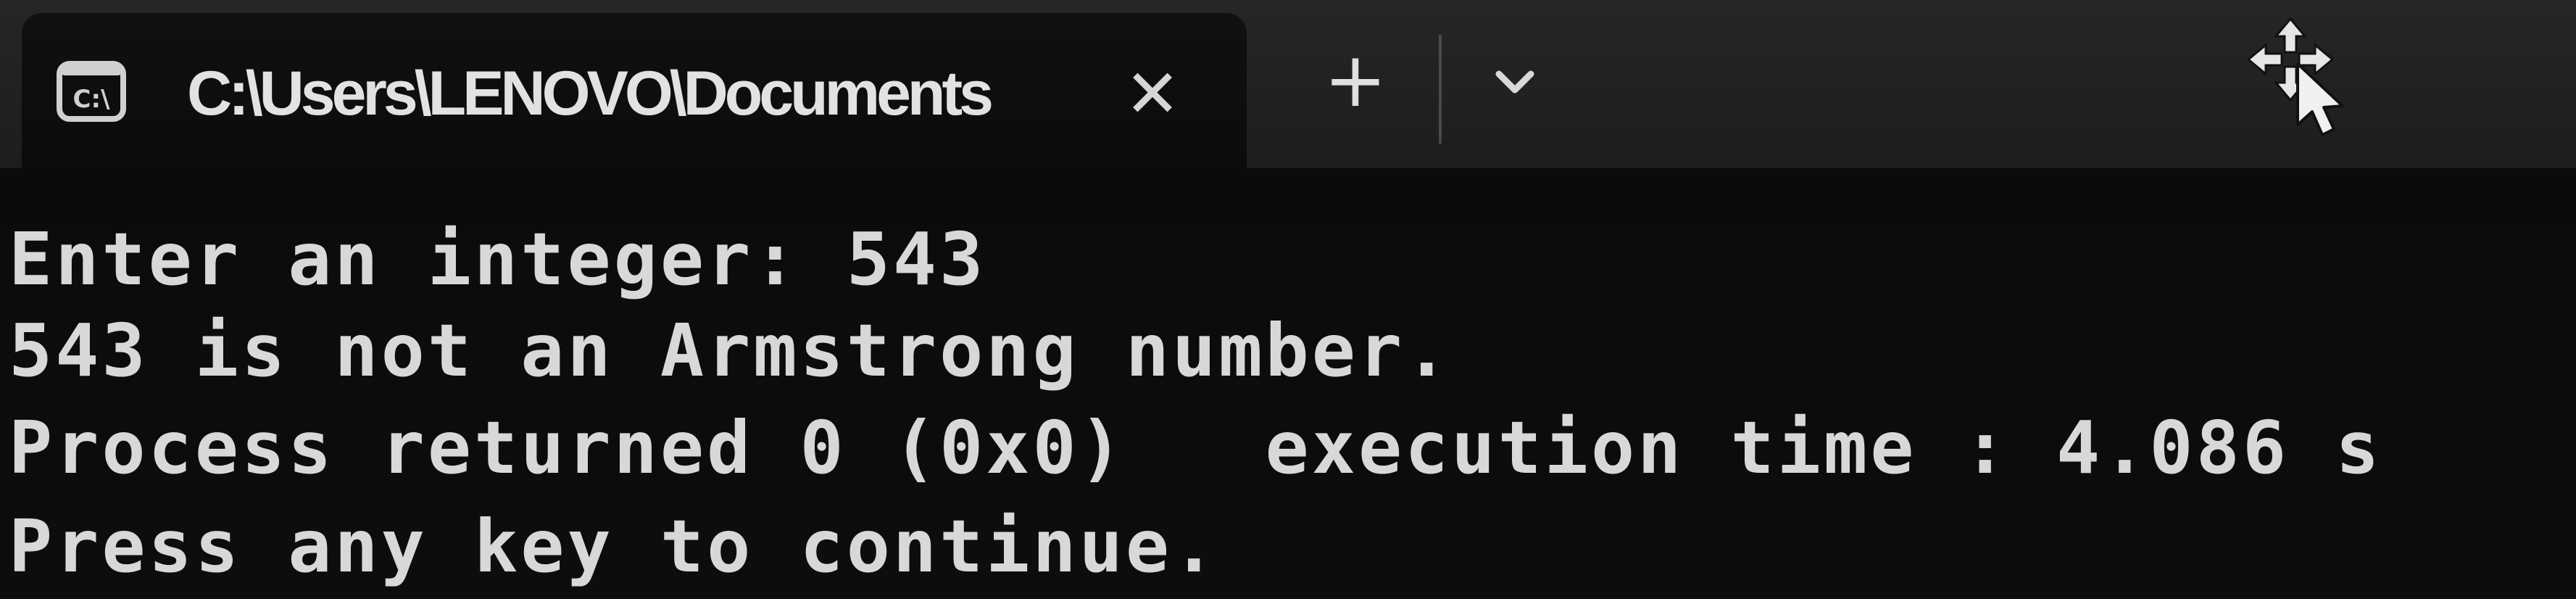 The image size is (2576, 599). Describe the element at coordinates (497, 259) in the screenshot. I see `console-line: Enter an integer: 543` at that location.